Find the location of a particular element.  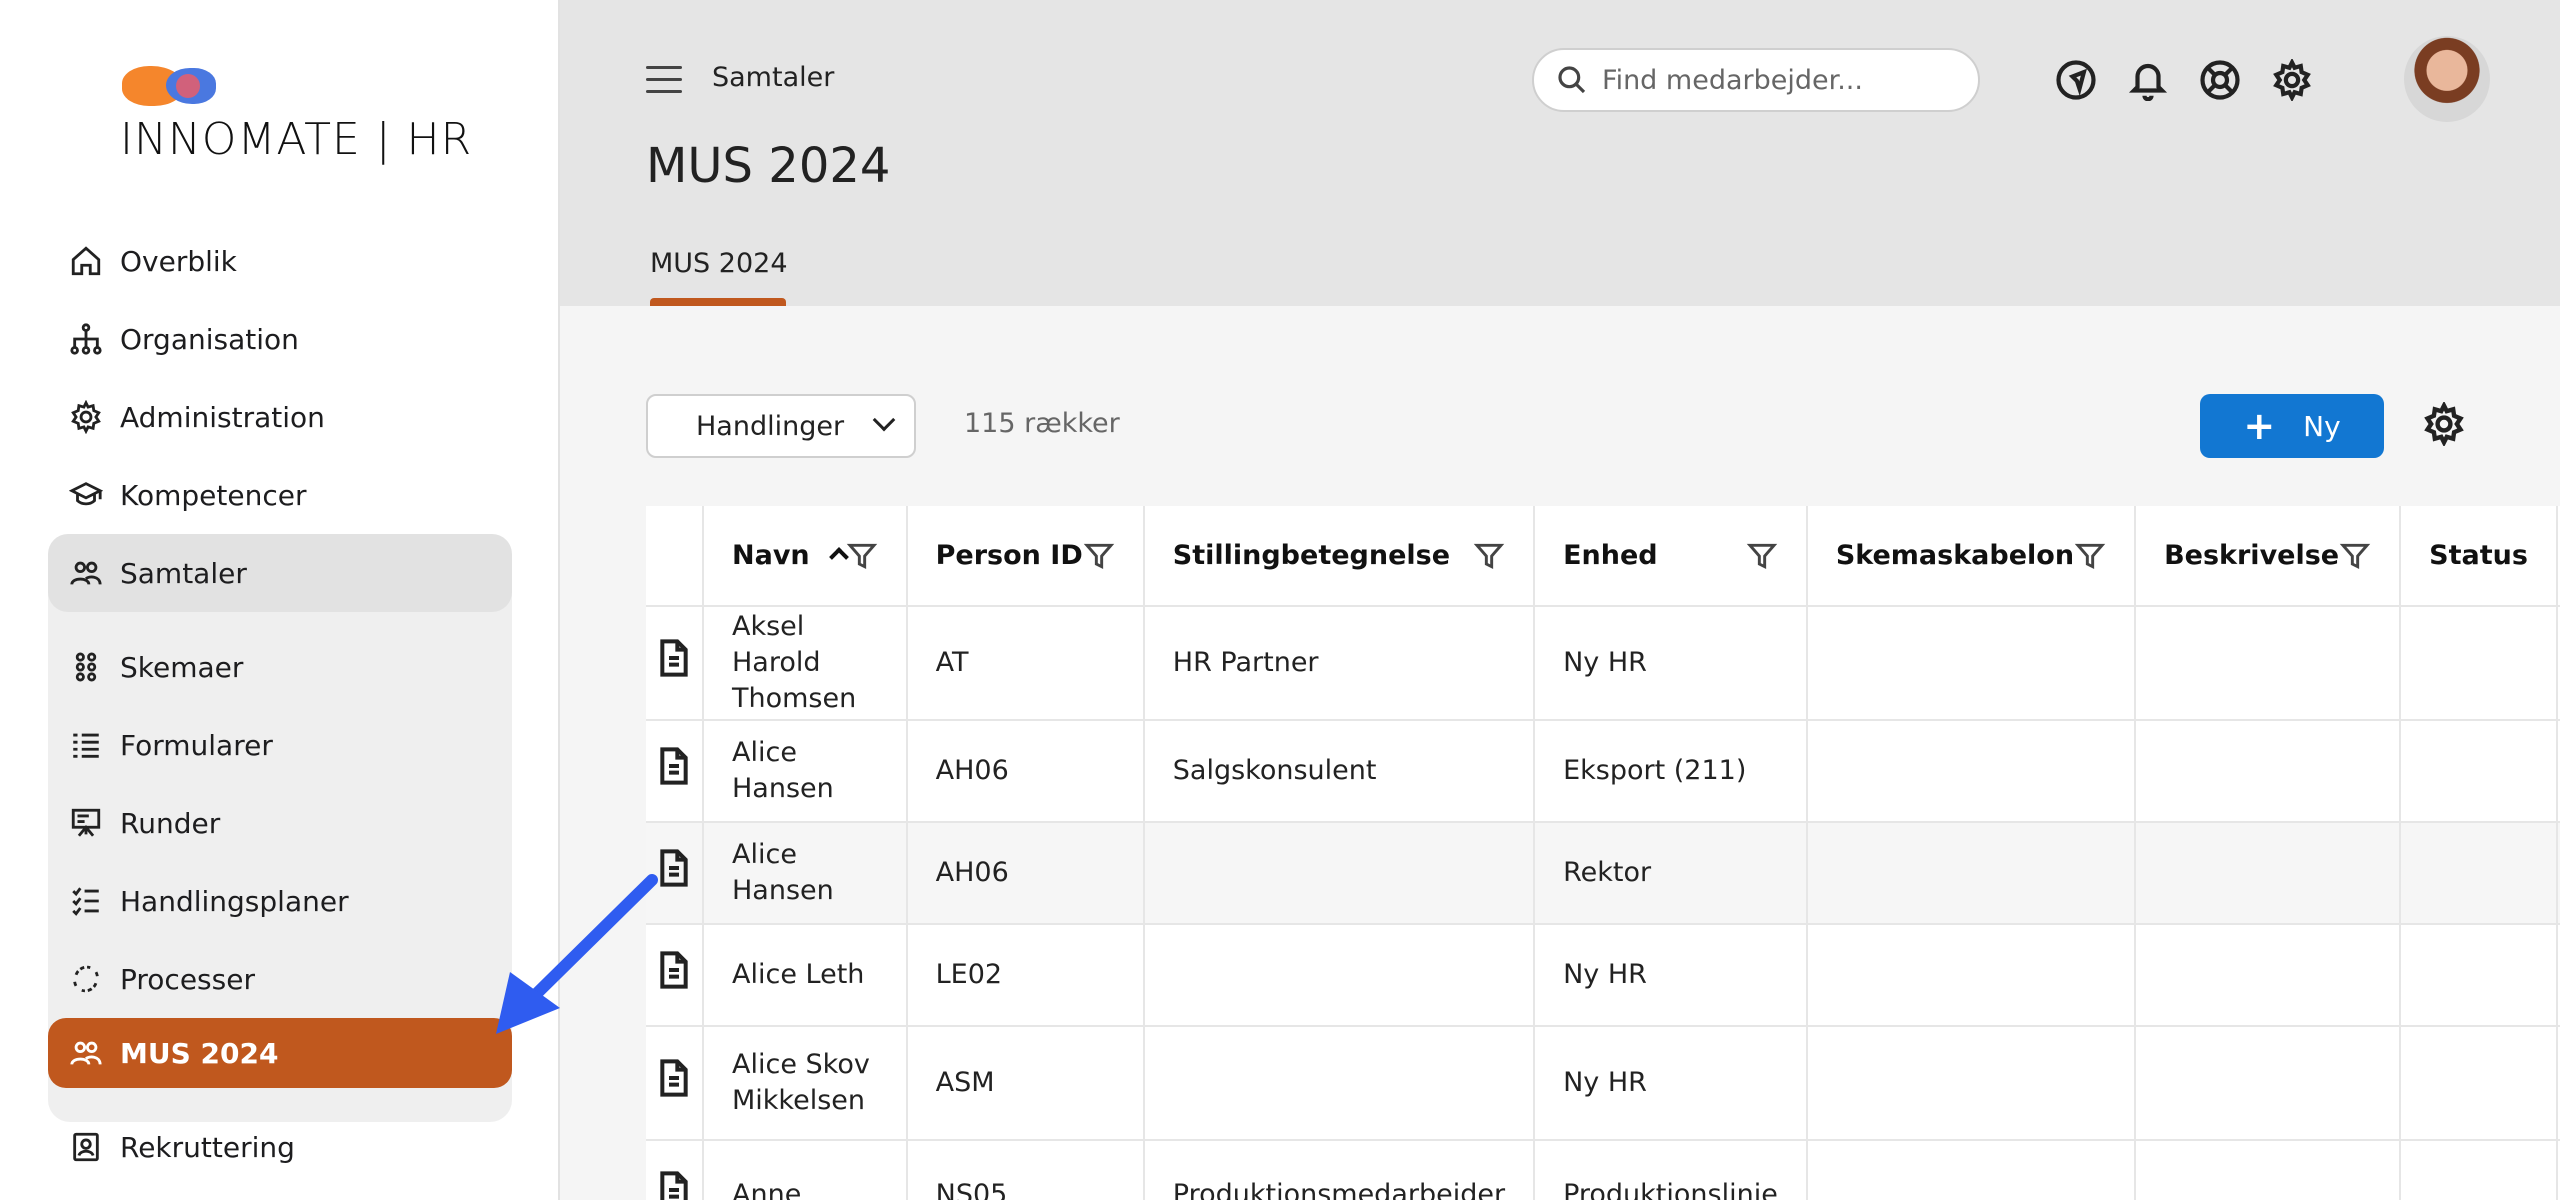

hamburger-menu-icon is located at coordinates (664, 80).